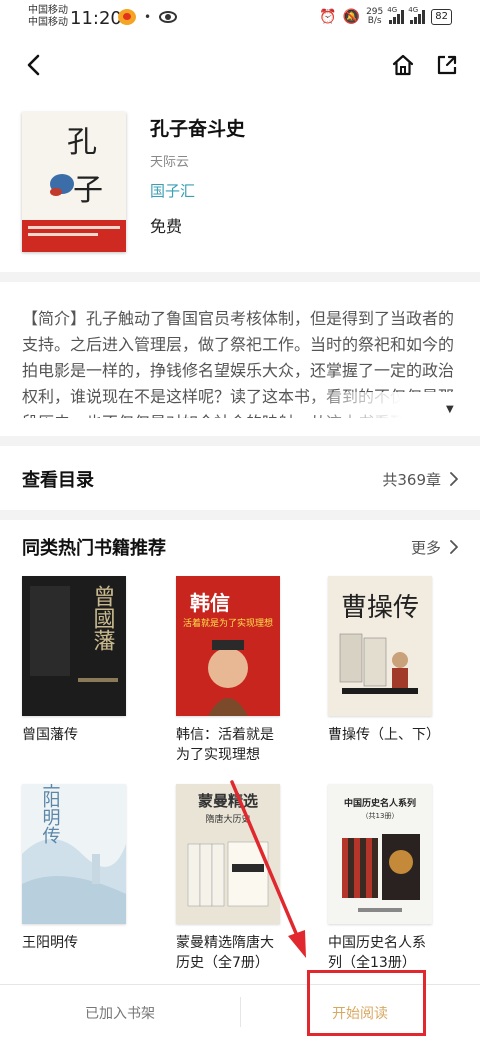 The image size is (480, 1040). I want to click on signal-2-icon: 4G, so click(417, 15).